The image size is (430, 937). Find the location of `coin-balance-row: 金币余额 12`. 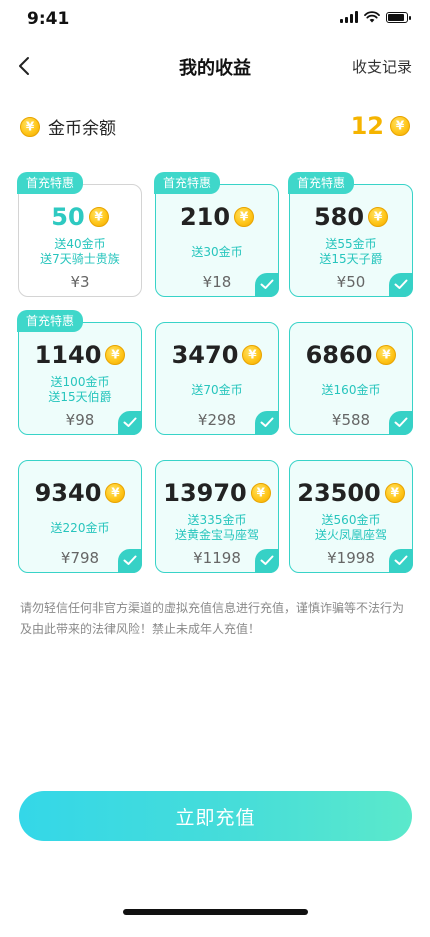

coin-balance-row: 金币余额 12 is located at coordinates (215, 126).